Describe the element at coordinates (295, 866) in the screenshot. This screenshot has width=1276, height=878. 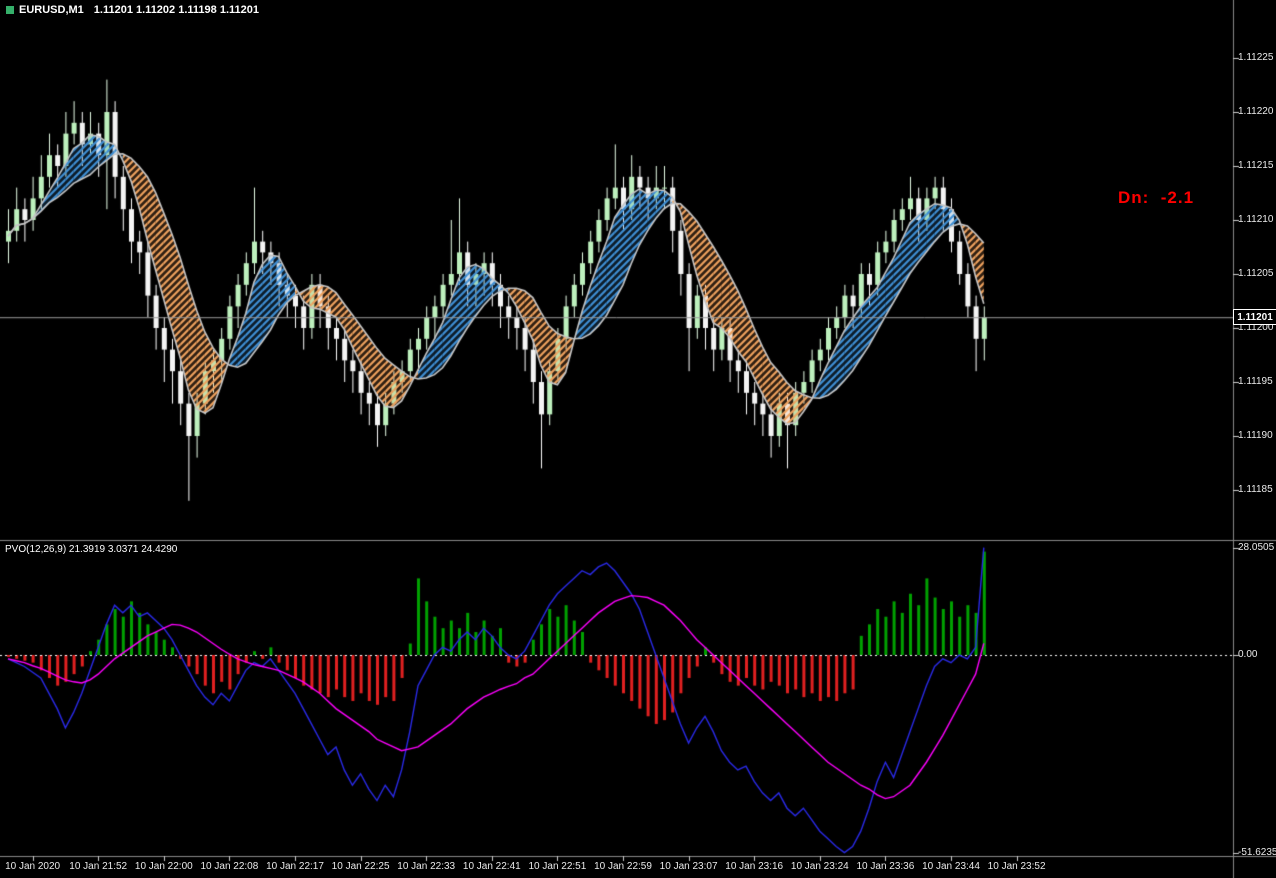
I see `time-tick-label: 10 Jan 22:17` at that location.